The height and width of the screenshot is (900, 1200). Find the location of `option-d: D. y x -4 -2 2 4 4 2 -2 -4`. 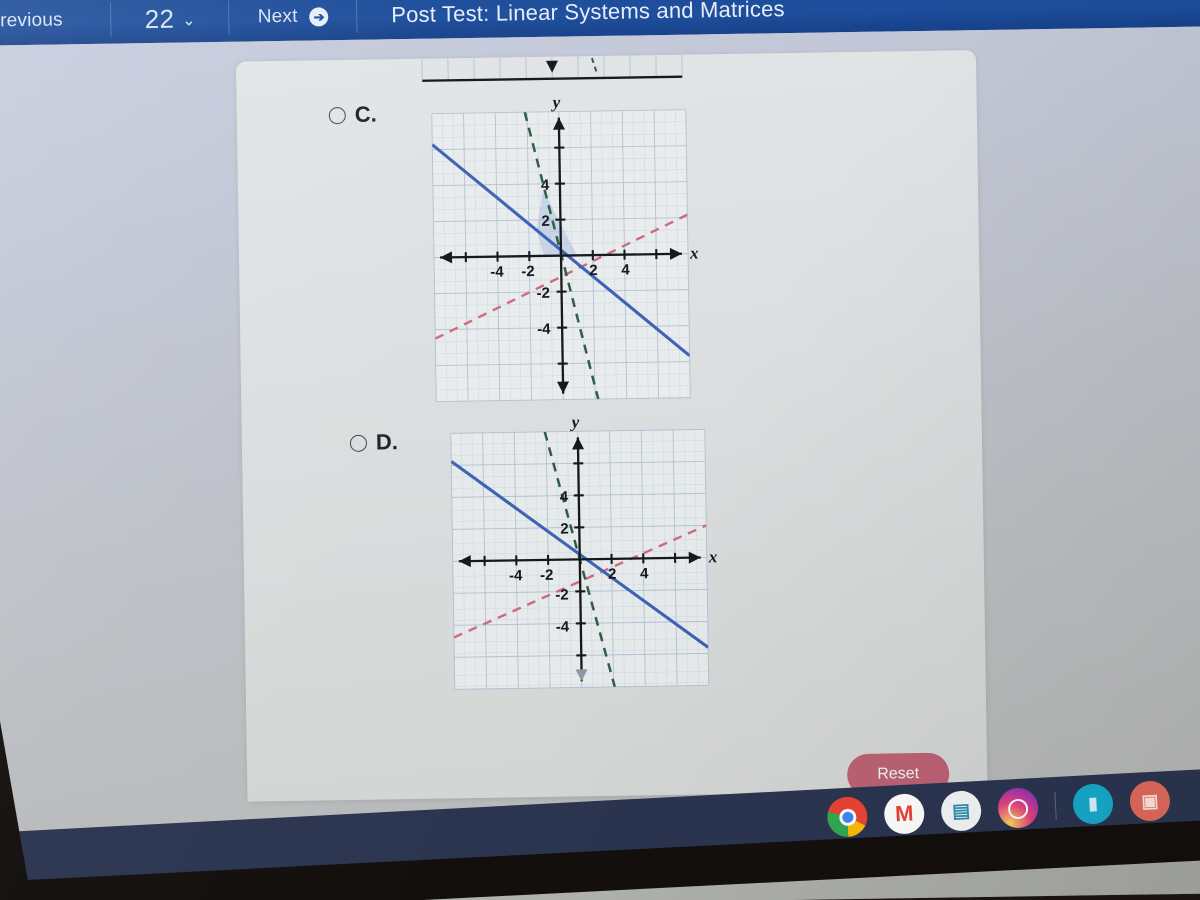

option-d: D. y x -4 -2 2 4 4 2 -2 -4 is located at coordinates (542, 573).